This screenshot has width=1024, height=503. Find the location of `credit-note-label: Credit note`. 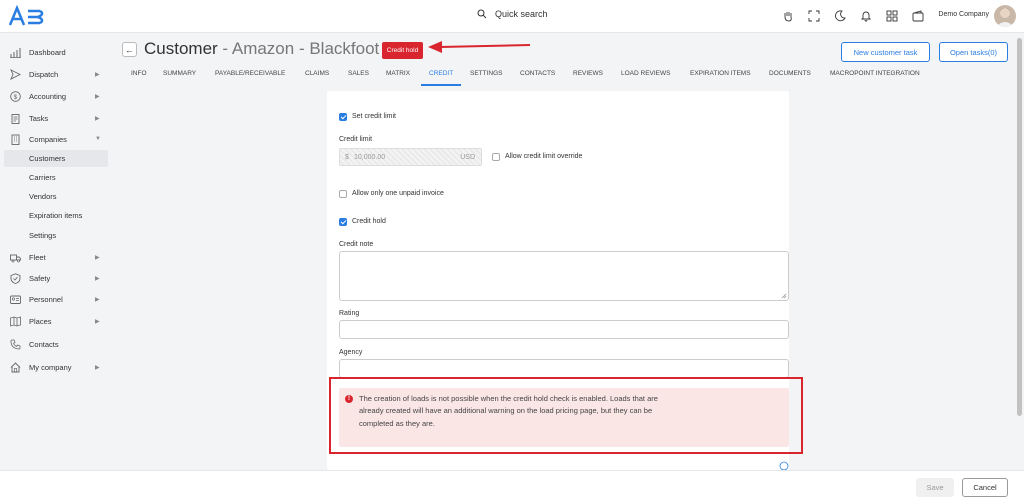

credit-note-label: Credit note is located at coordinates (356, 244).